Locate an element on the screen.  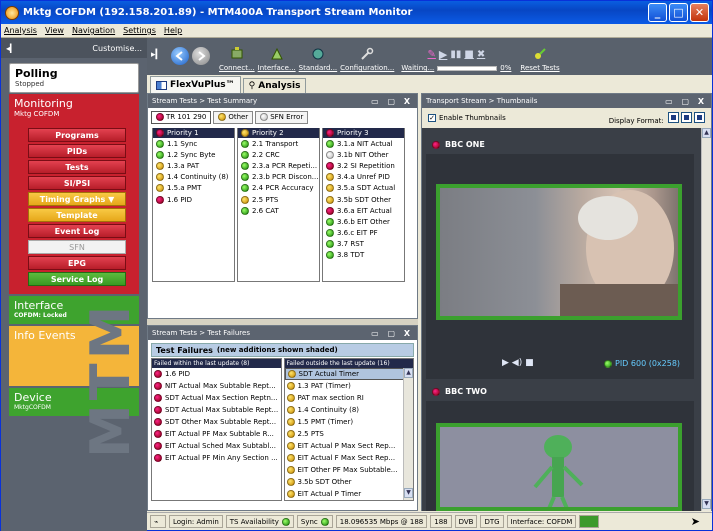
test-item: 3.4.a Unref PID is located at coordinates (363, 177).